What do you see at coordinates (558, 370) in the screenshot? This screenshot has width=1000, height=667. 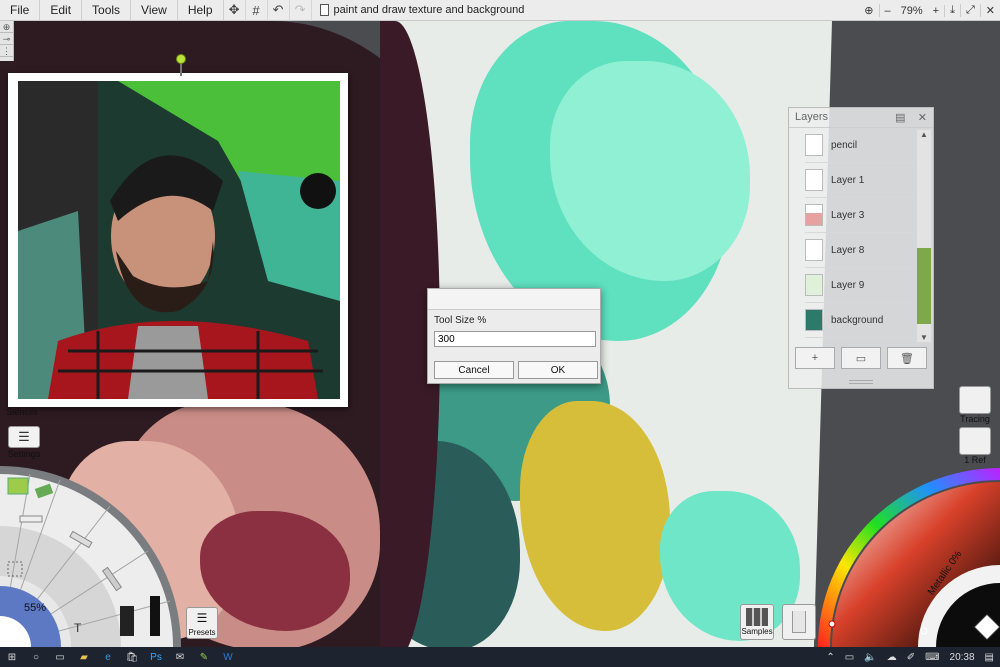 I see `ok-button: OK` at bounding box center [558, 370].